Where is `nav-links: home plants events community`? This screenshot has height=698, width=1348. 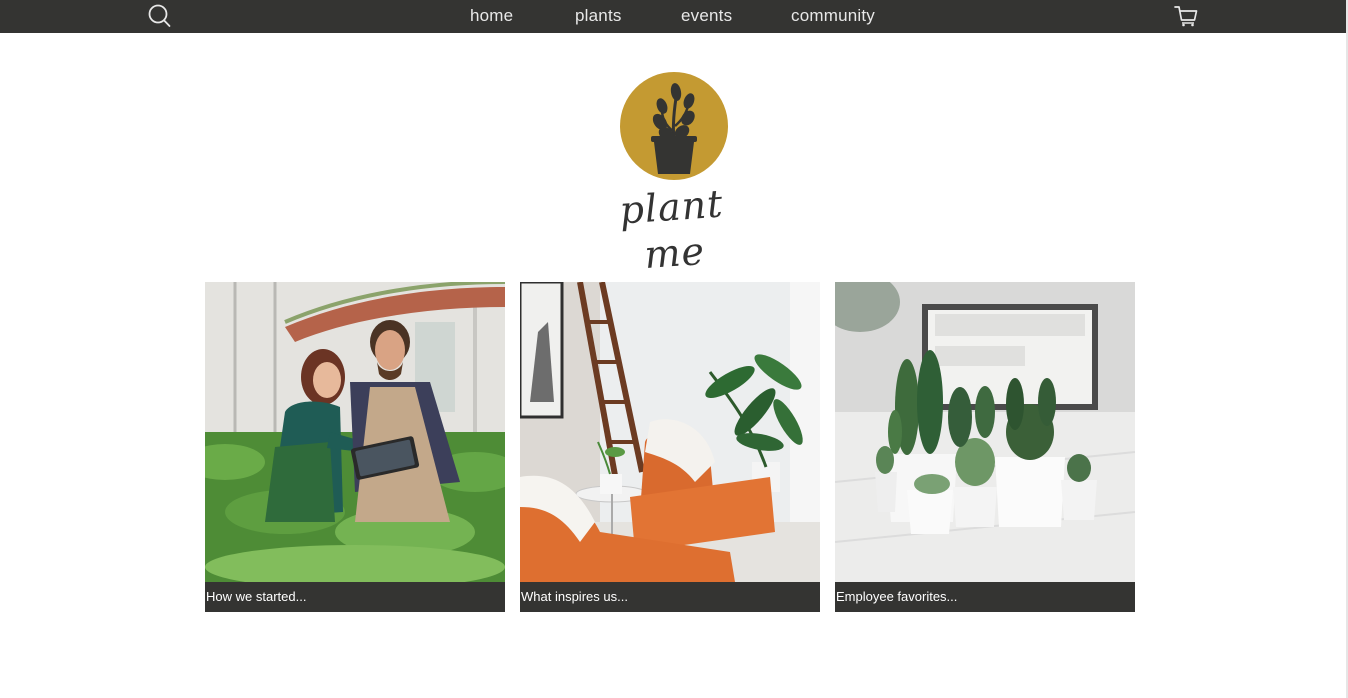
nav-links: home plants events community is located at coordinates (673, 16).